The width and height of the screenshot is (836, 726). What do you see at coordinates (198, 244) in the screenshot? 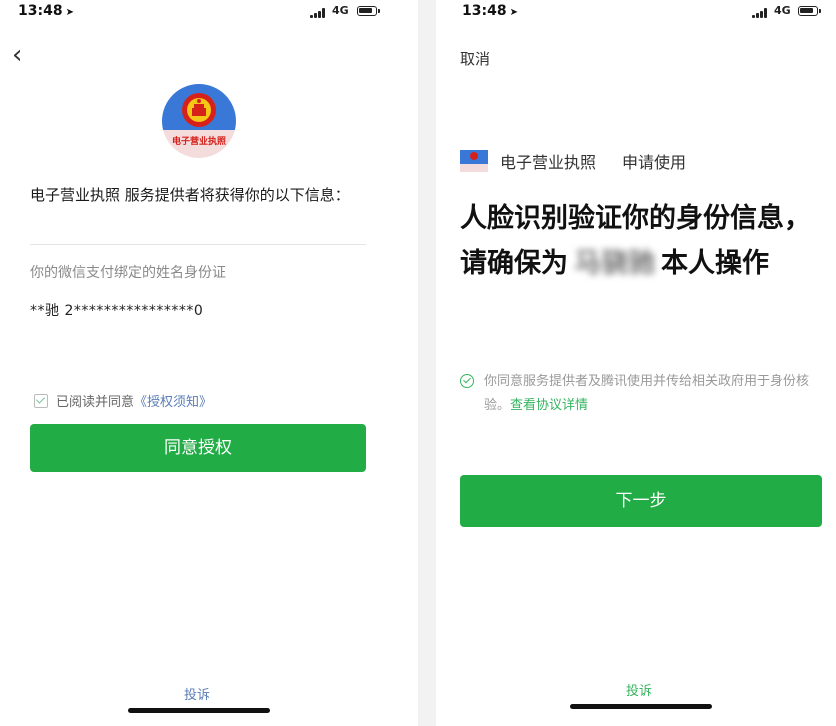
I see `divider` at bounding box center [198, 244].